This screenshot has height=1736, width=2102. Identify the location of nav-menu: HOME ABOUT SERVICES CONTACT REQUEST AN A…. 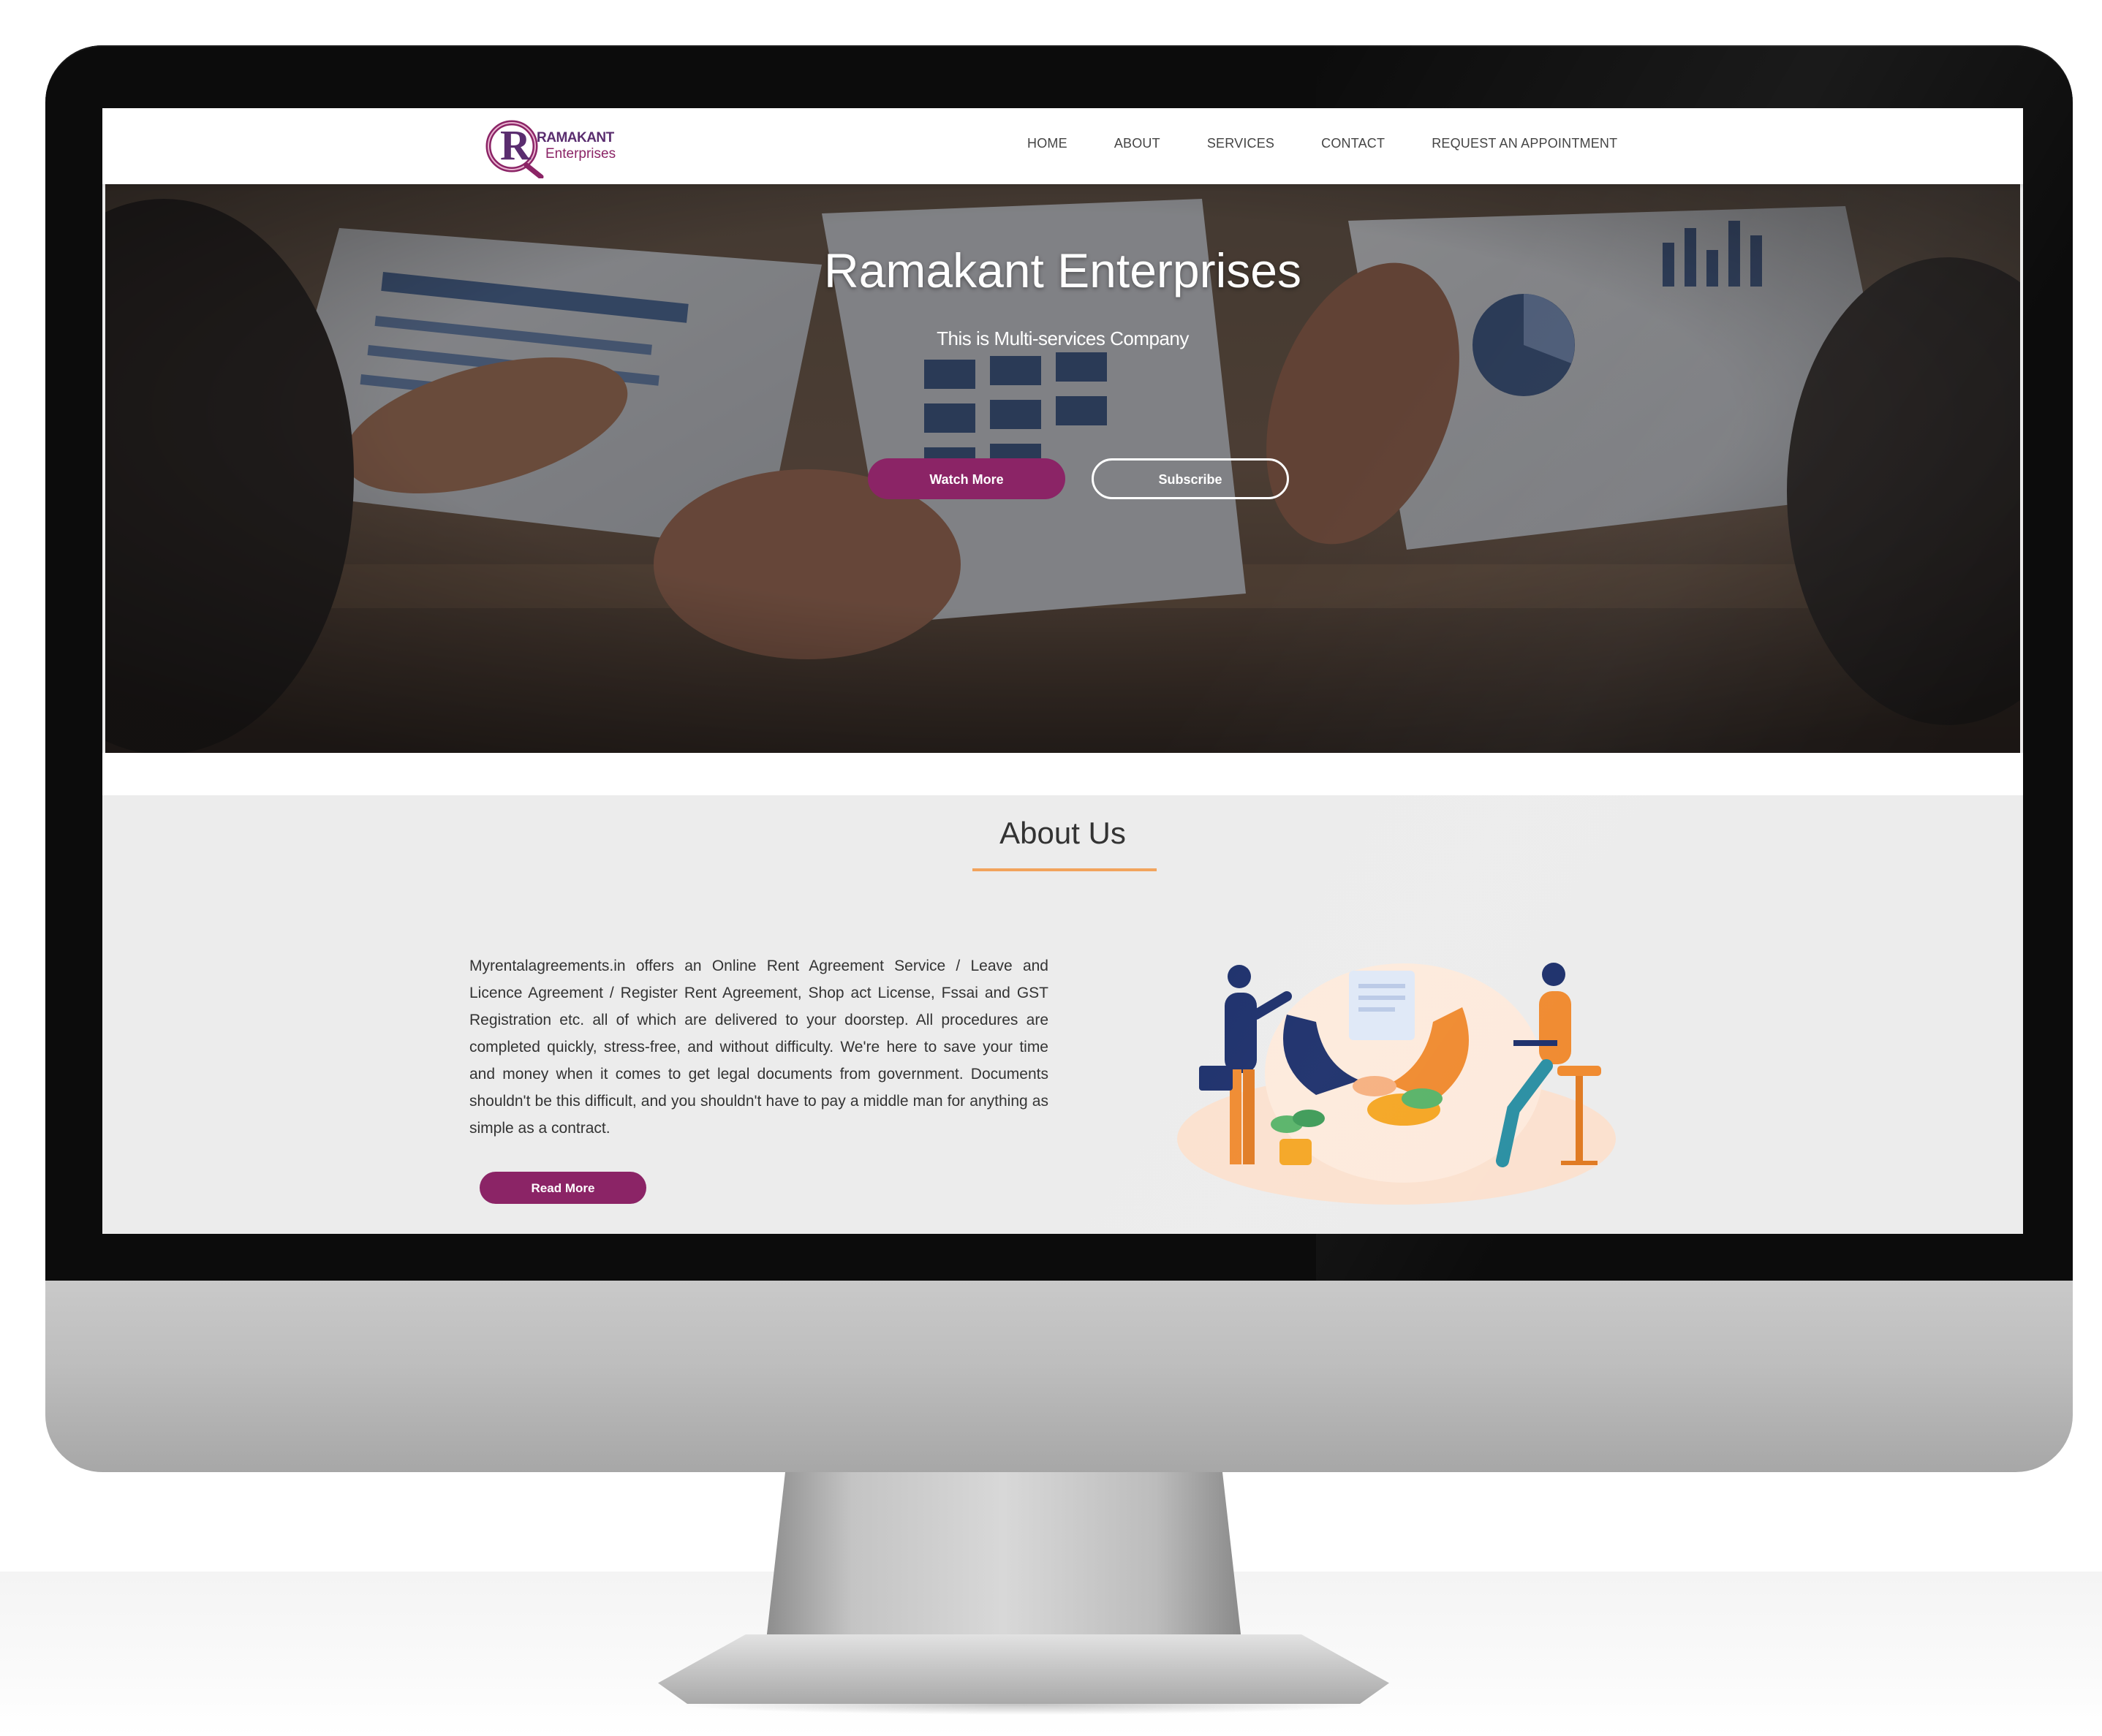
(1322, 143).